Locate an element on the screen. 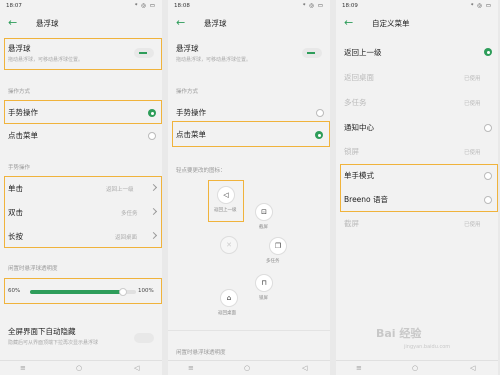 The height and width of the screenshot is (375, 500). menu-item-screenshot-state: 已使用 is located at coordinates (472, 225).